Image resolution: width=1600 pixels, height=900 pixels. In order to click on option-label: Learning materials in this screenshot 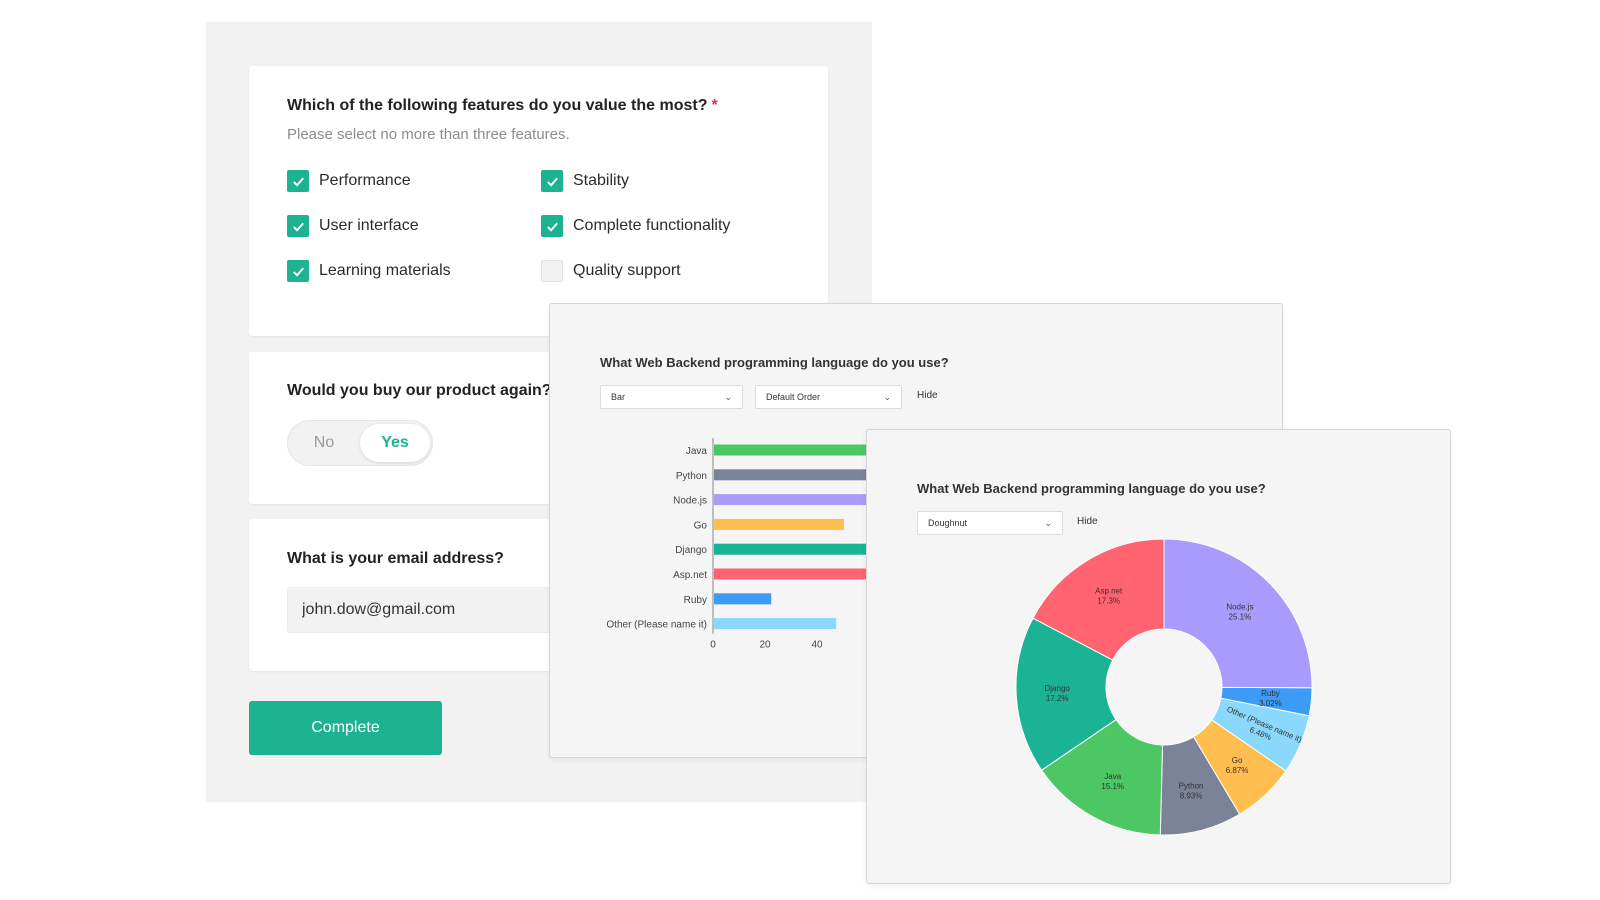, I will do `click(385, 270)`.